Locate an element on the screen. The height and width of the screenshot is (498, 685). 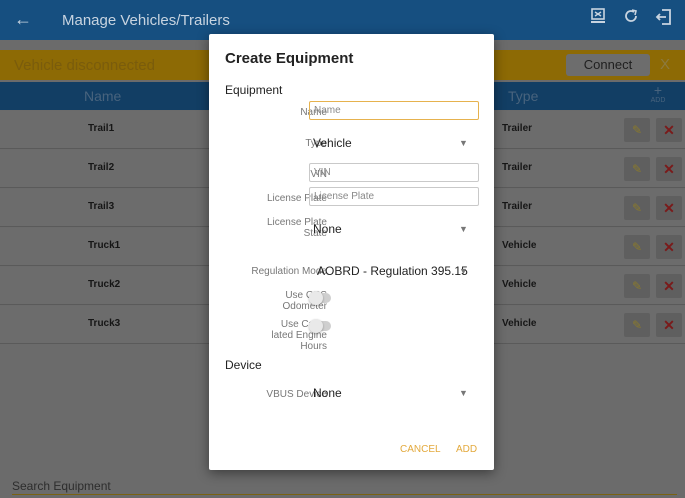
column-header-type: Type is located at coordinates (523, 96).